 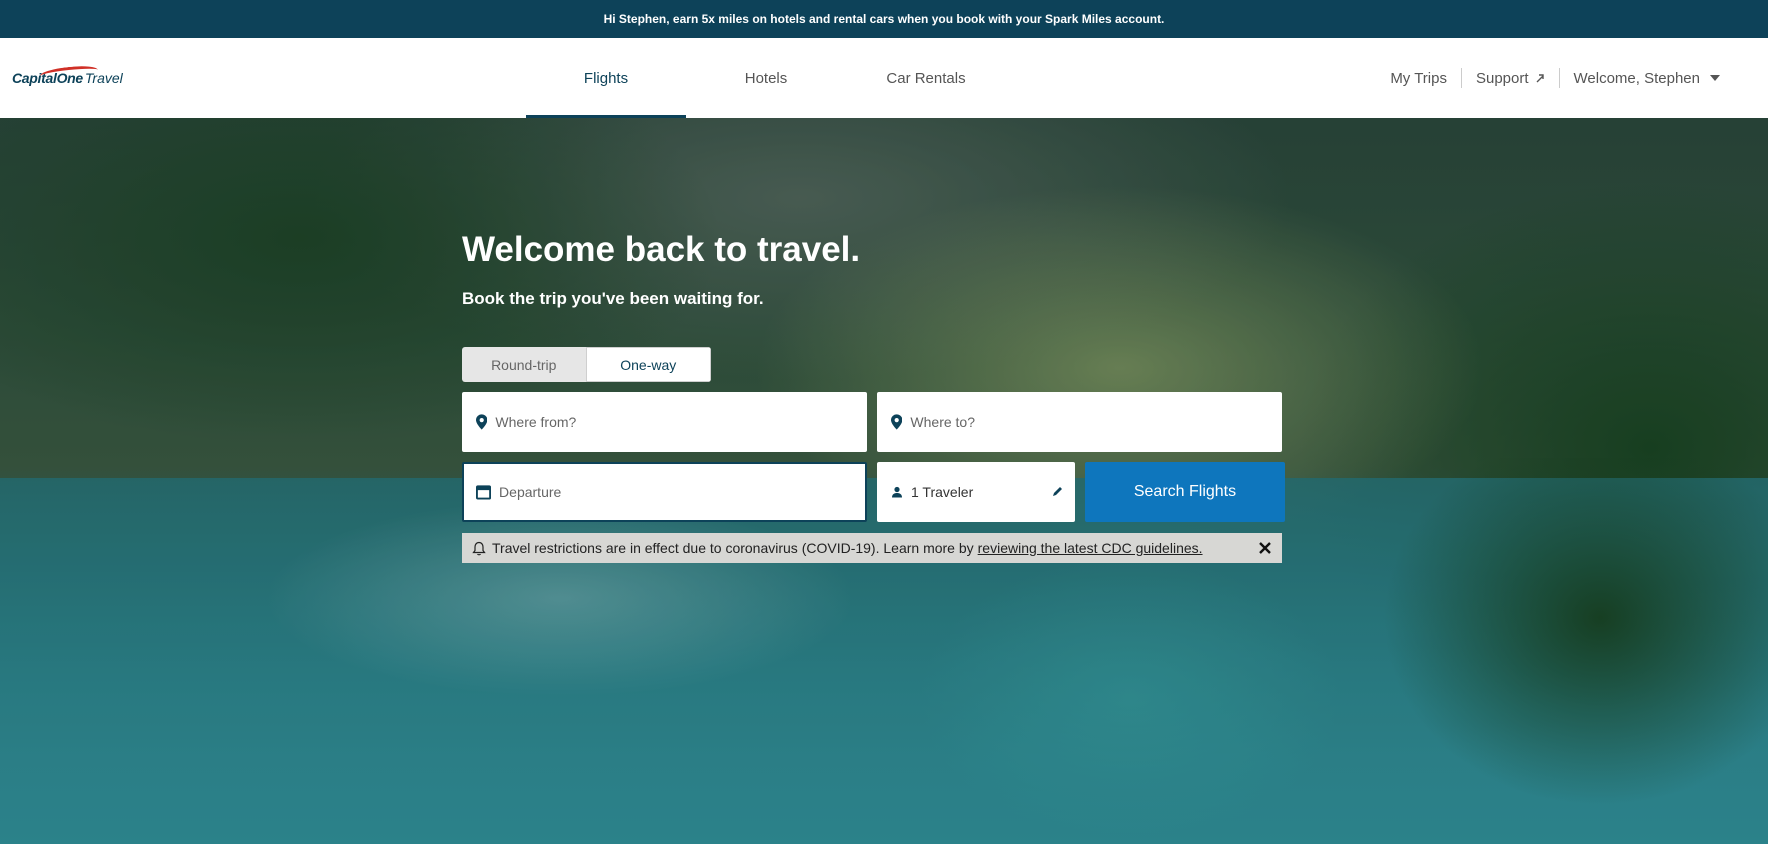 What do you see at coordinates (1636, 78) in the screenshot?
I see `account-welcome-label: Welcome, Stephen` at bounding box center [1636, 78].